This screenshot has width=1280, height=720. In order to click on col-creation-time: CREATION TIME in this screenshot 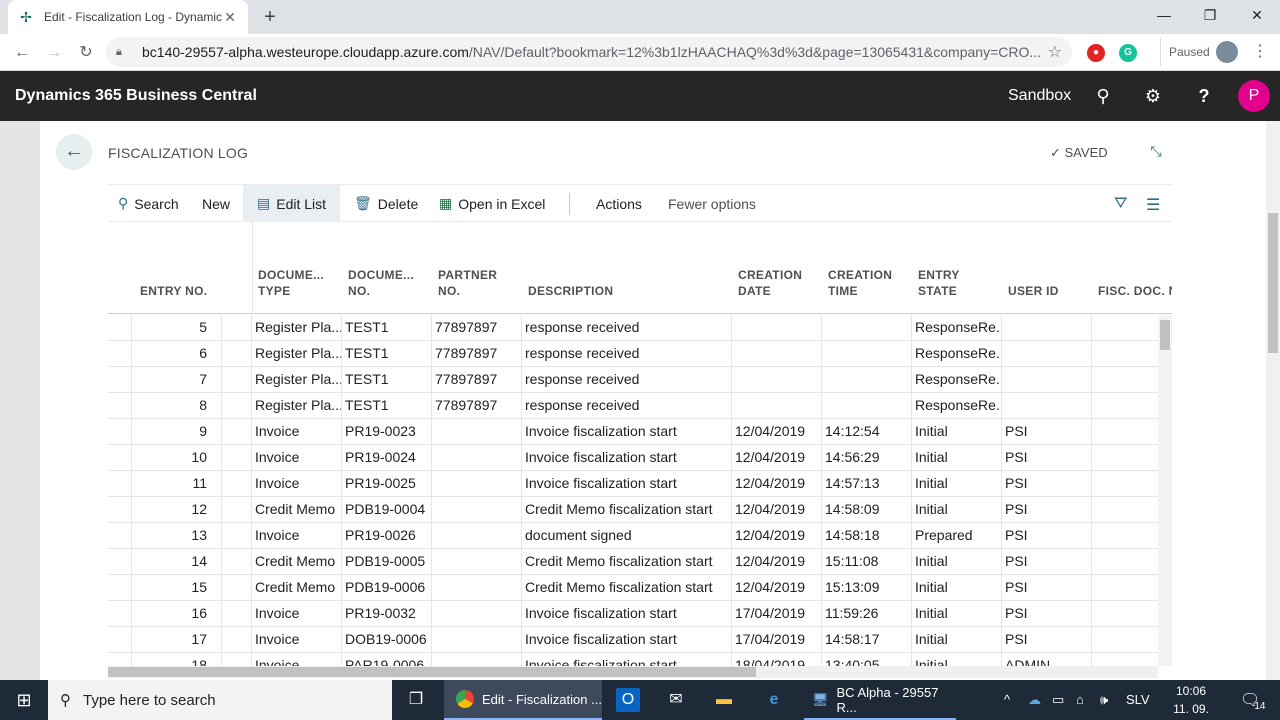, I will do `click(860, 283)`.